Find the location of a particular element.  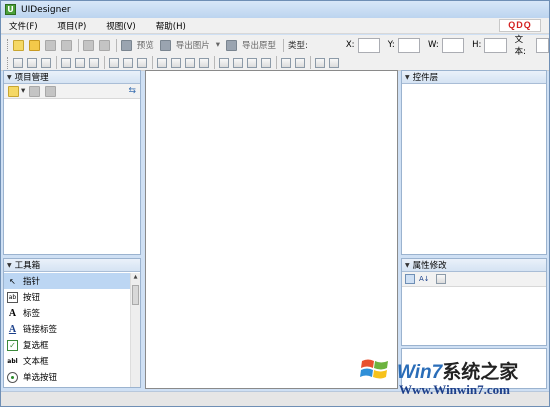

scroll-up-icon: ▲ is located at coordinates (135, 277).